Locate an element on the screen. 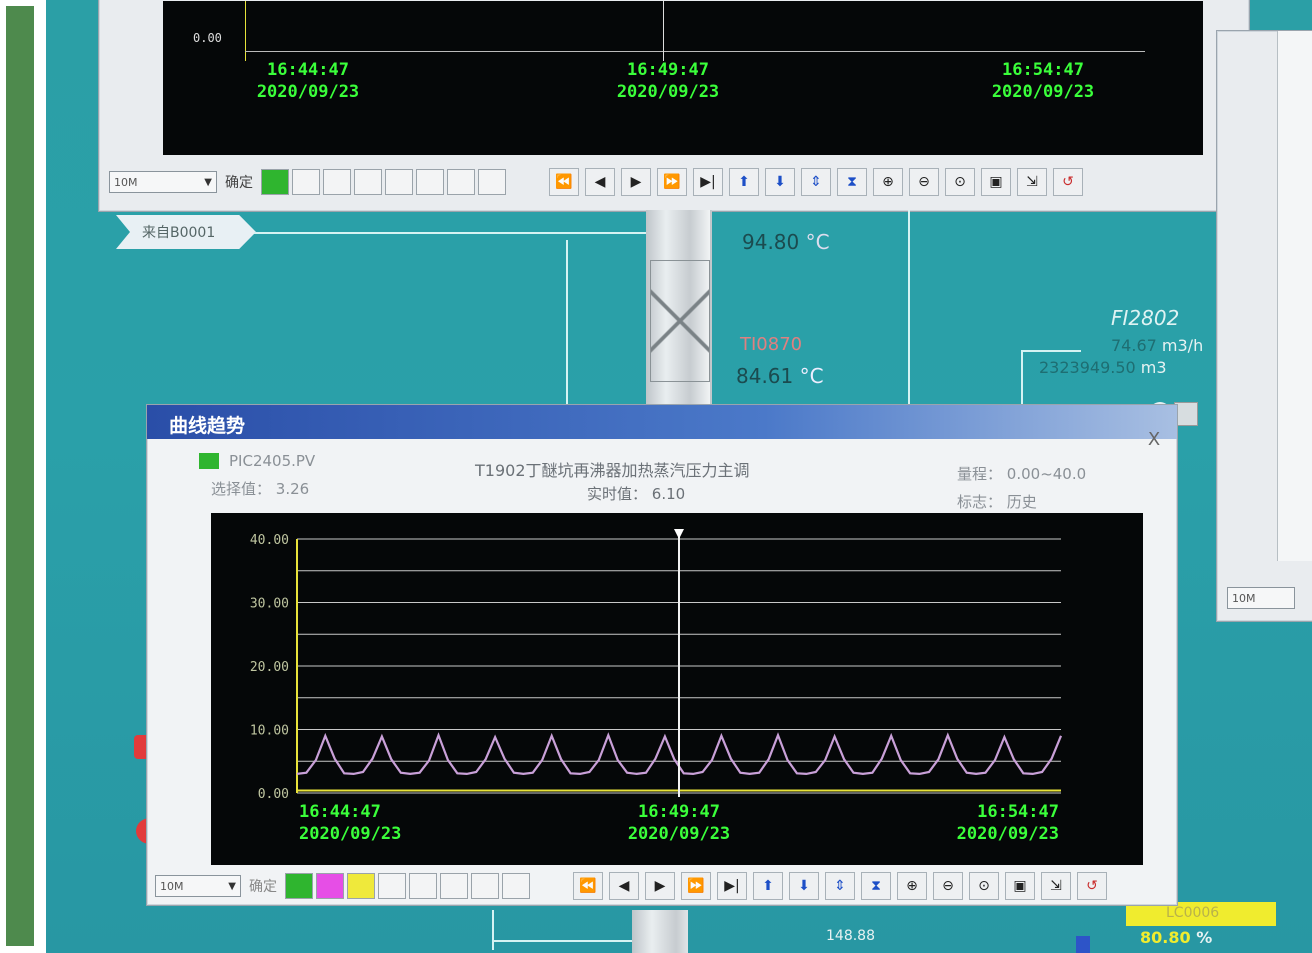  range-row: 量程： 0.00~40.0 is located at coordinates (1022, 474).